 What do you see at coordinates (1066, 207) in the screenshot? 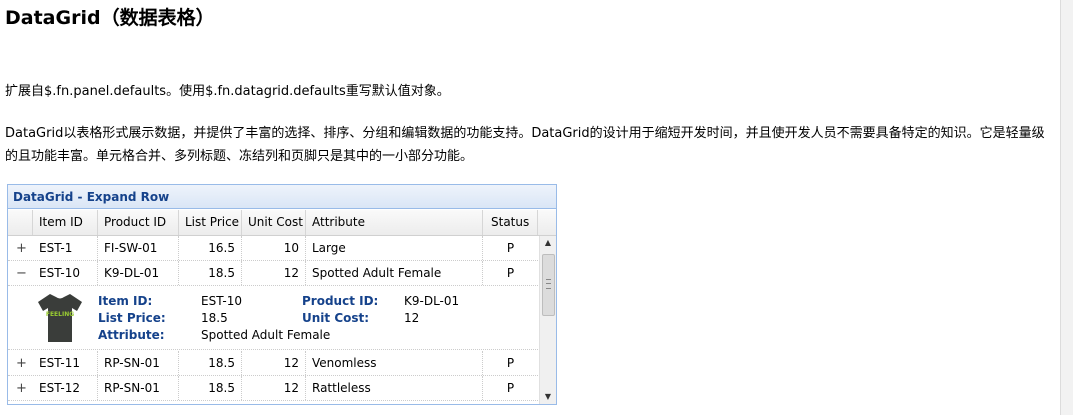
I see `window-scrollbar` at bounding box center [1066, 207].